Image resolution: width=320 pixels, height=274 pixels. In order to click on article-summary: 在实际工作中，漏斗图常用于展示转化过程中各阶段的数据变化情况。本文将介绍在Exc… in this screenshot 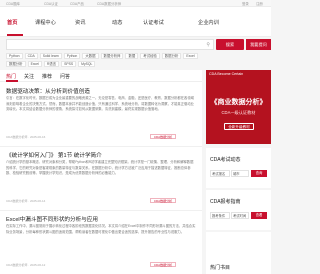, I will do `click(101, 229)`.